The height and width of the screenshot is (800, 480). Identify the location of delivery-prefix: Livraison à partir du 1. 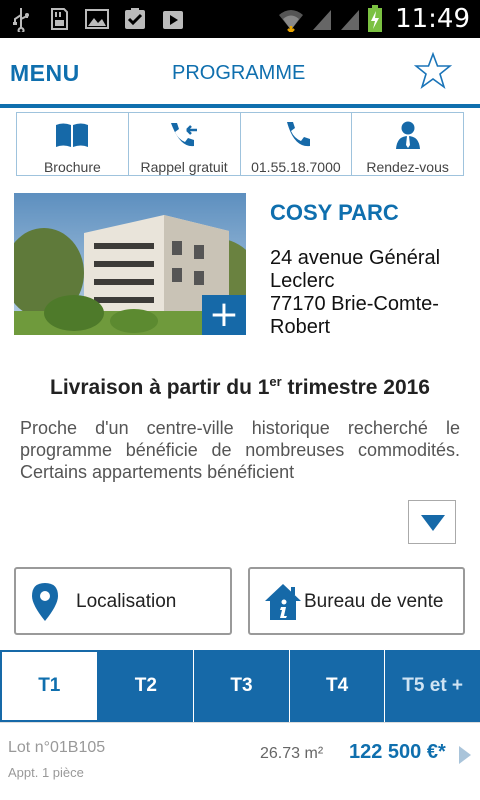
(160, 387).